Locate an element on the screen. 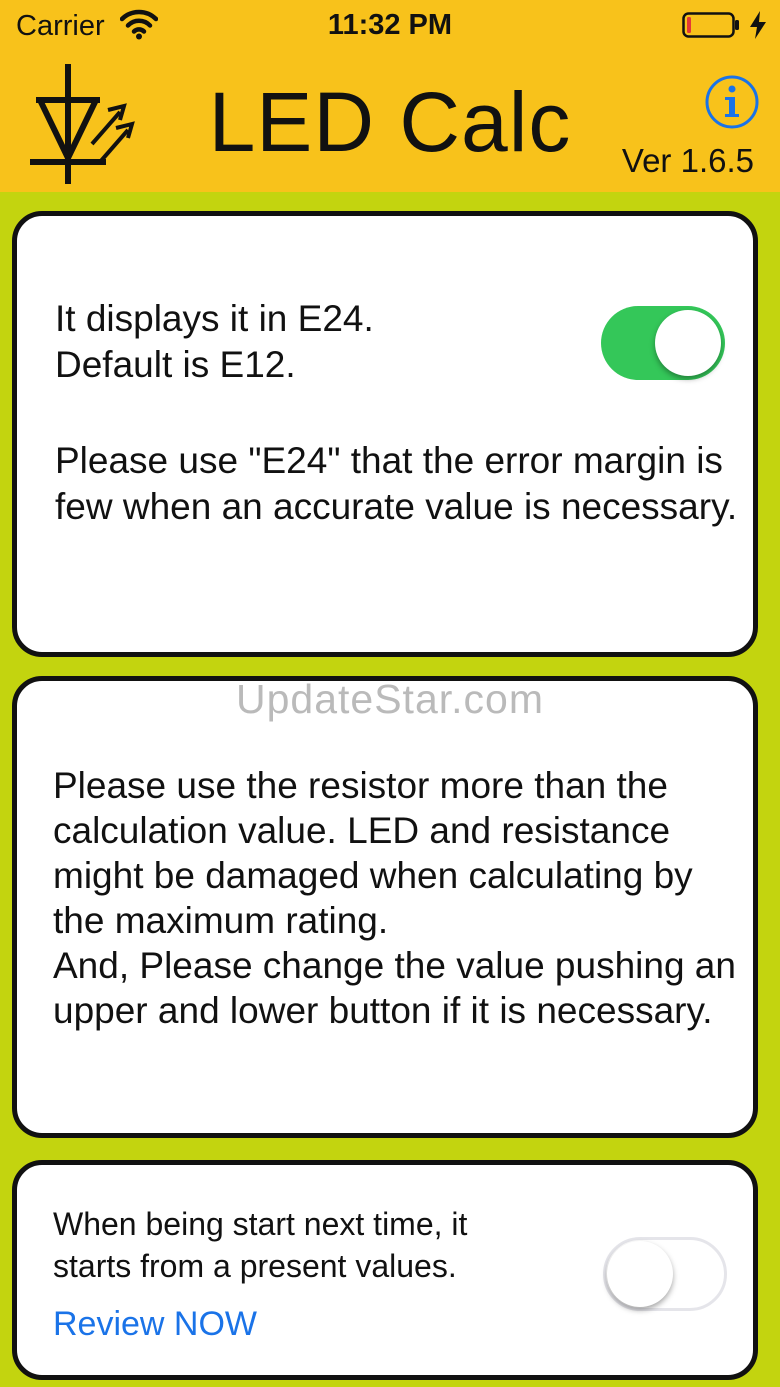 This screenshot has width=780, height=1387. restore-toggle is located at coordinates (665, 1274).